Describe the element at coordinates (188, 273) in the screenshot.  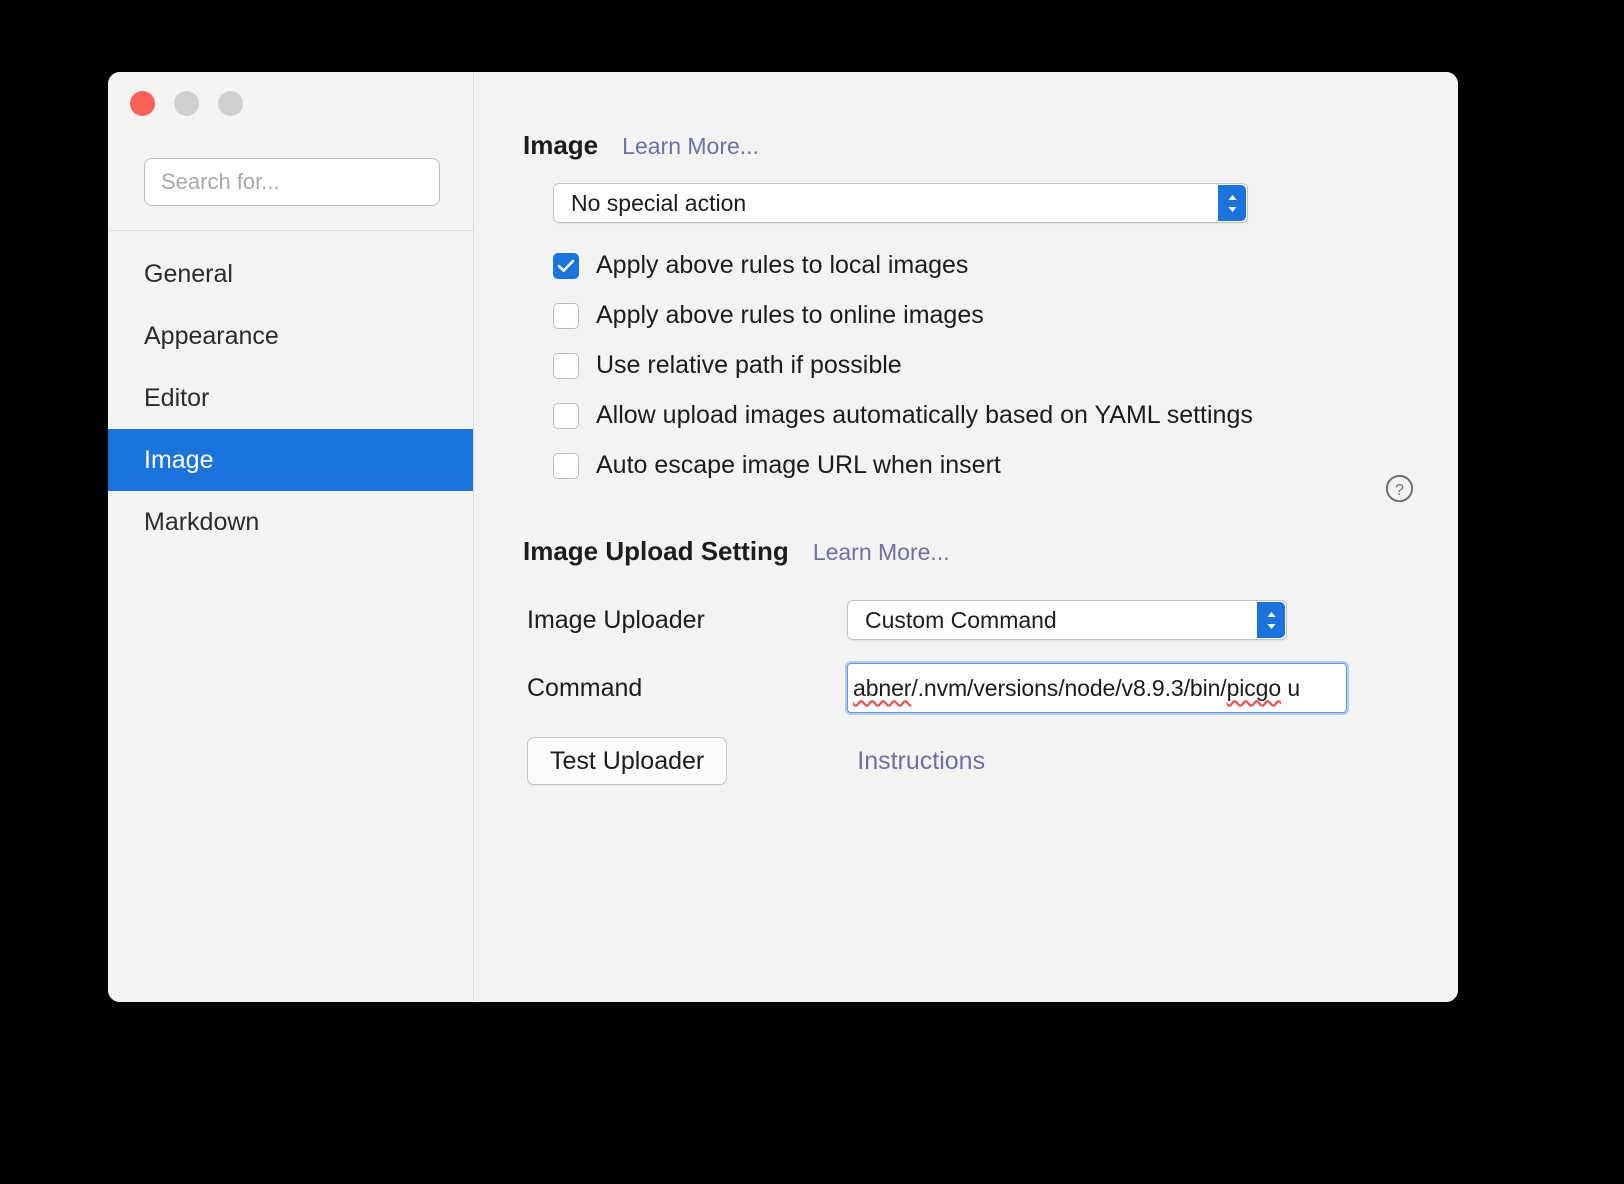
I see `sidebar-item-label: General` at that location.